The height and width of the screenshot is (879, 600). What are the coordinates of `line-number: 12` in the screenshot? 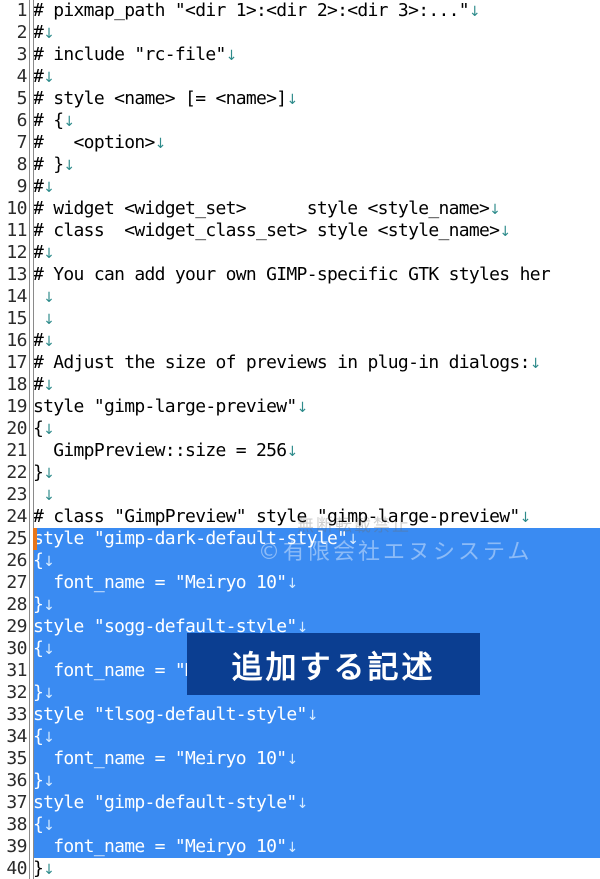 It's located at (16, 252).